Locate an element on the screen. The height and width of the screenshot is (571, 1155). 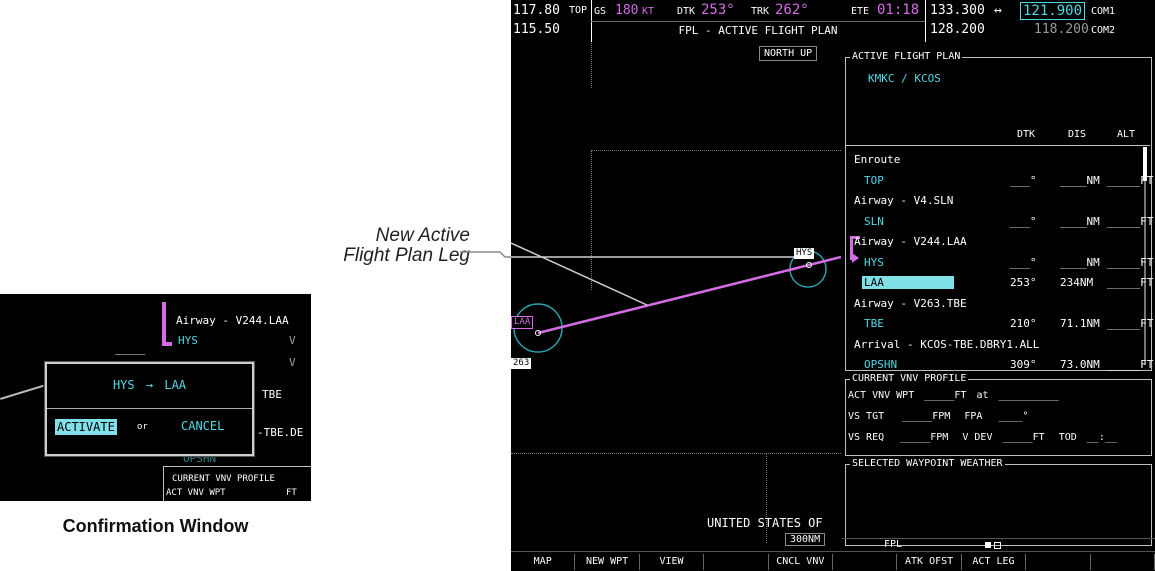
map-range: 300NM is located at coordinates (805, 539).